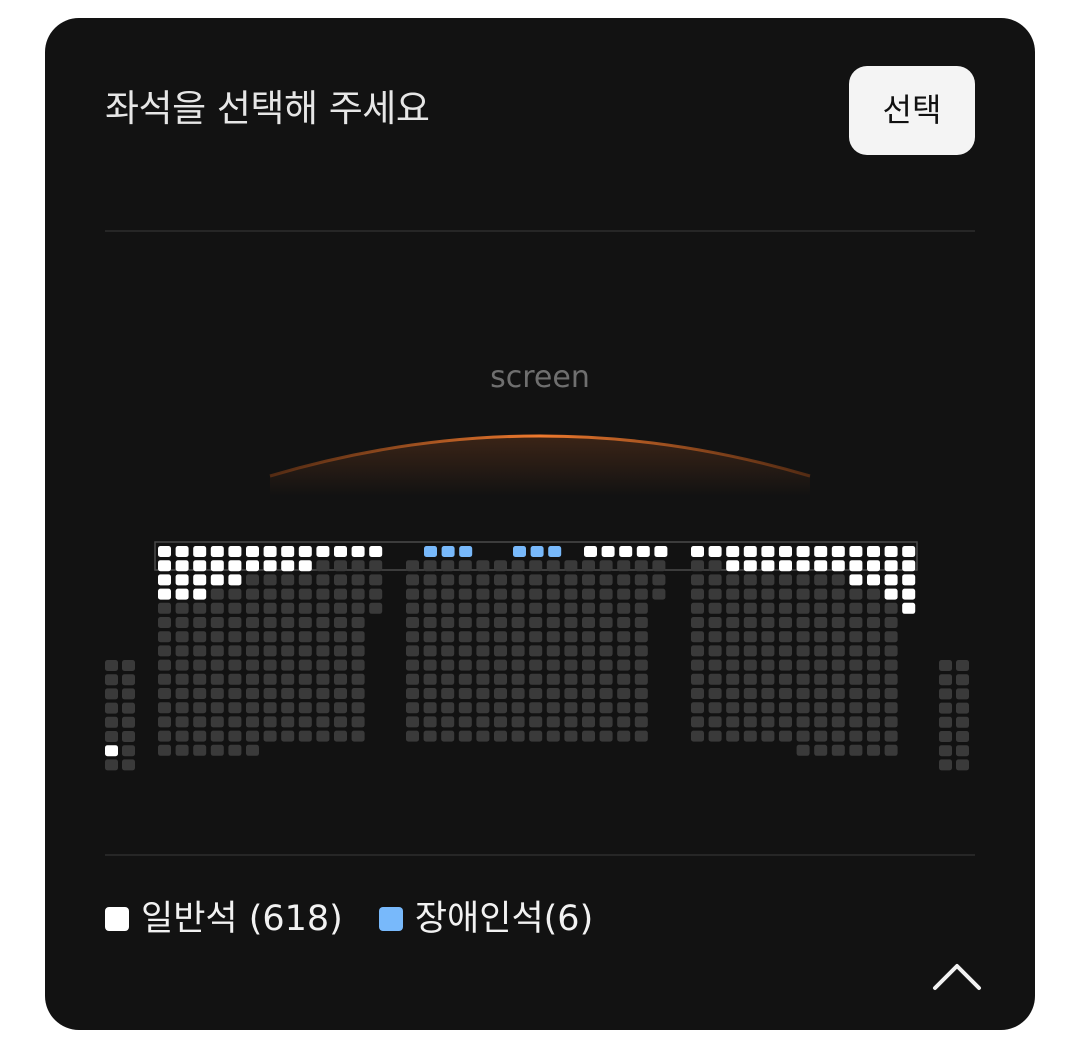  What do you see at coordinates (957, 978) in the screenshot?
I see `chevron-up-icon` at bounding box center [957, 978].